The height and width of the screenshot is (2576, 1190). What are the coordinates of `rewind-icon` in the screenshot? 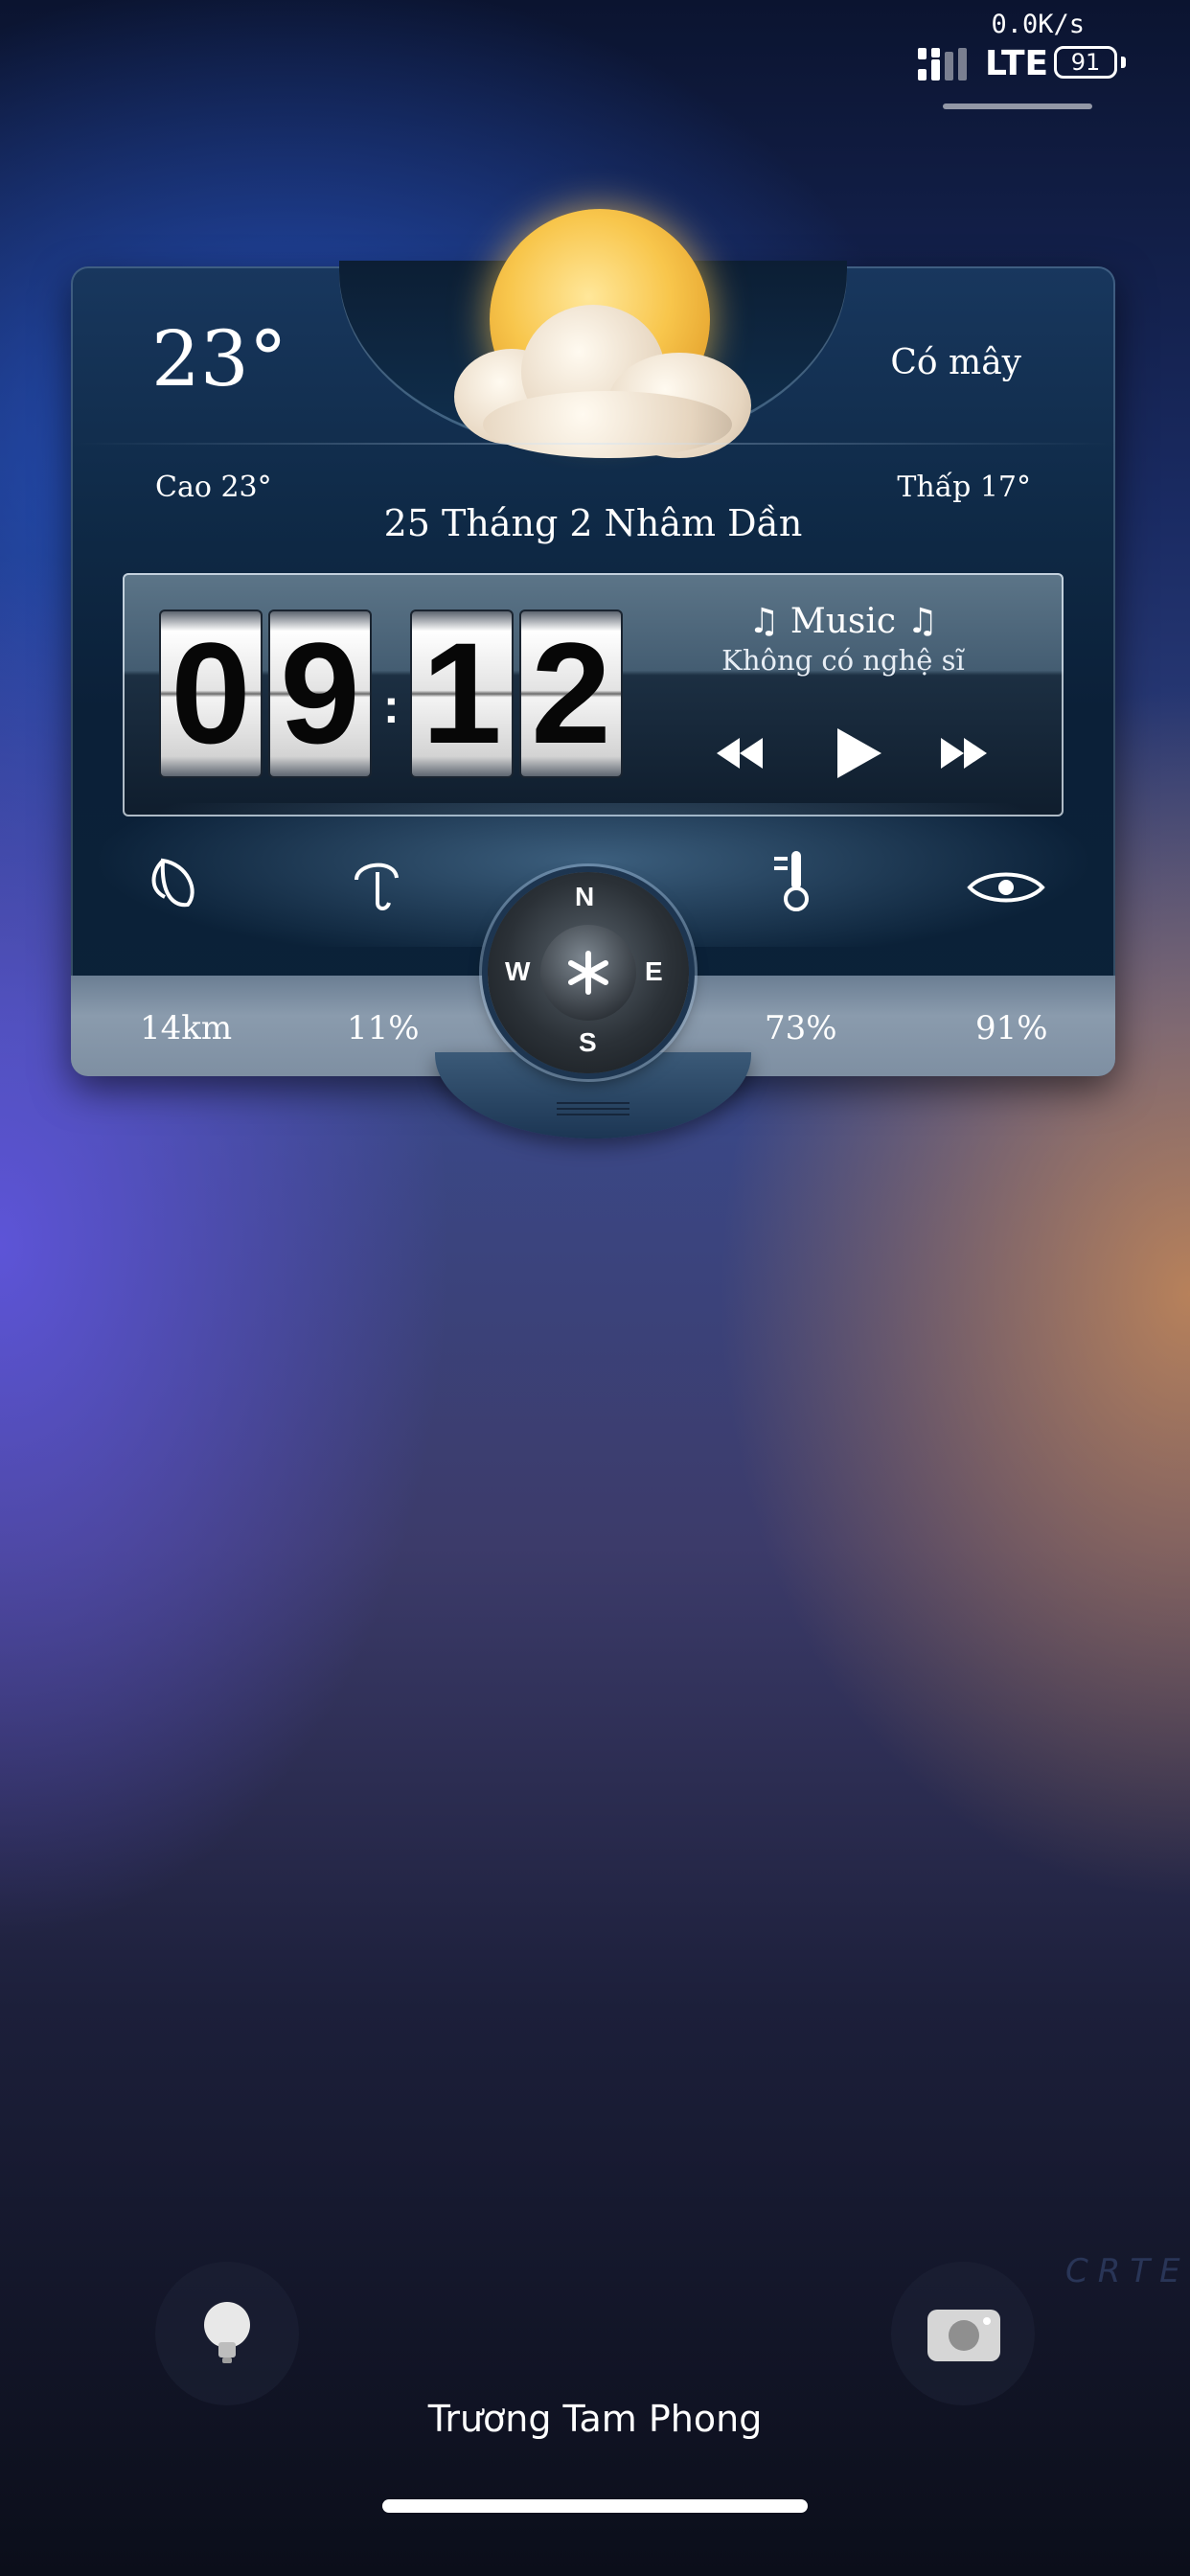 It's located at (740, 753).